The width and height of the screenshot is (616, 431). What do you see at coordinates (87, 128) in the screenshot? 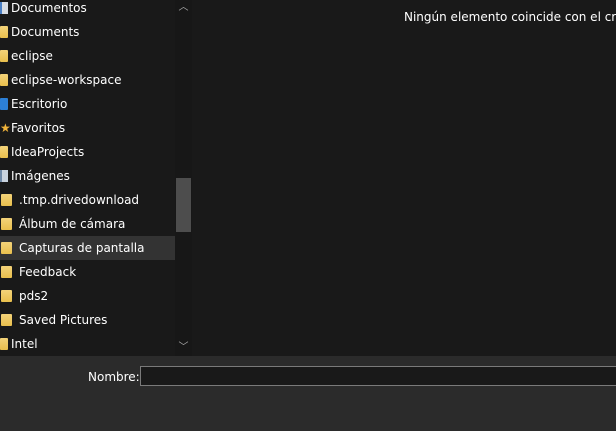
I see `nav-item-favoritos: ★ Favoritos` at bounding box center [87, 128].